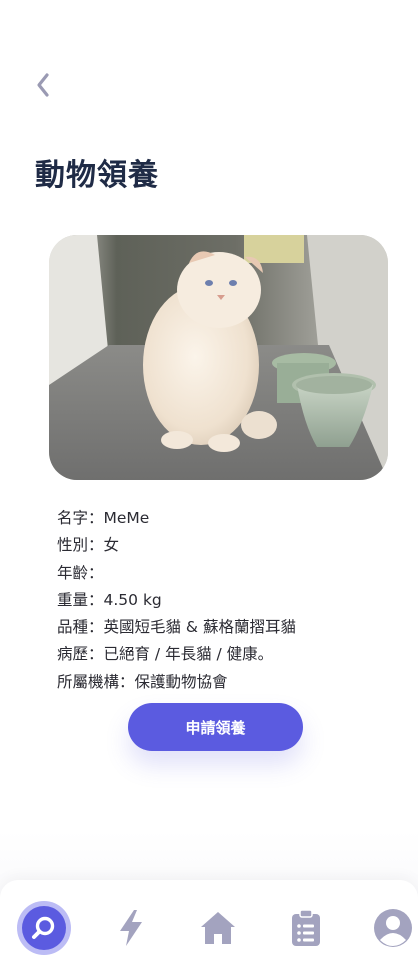 This screenshot has height=966, width=418. Describe the element at coordinates (88, 545) in the screenshot. I see `pet-gender: 性別：女` at that location.